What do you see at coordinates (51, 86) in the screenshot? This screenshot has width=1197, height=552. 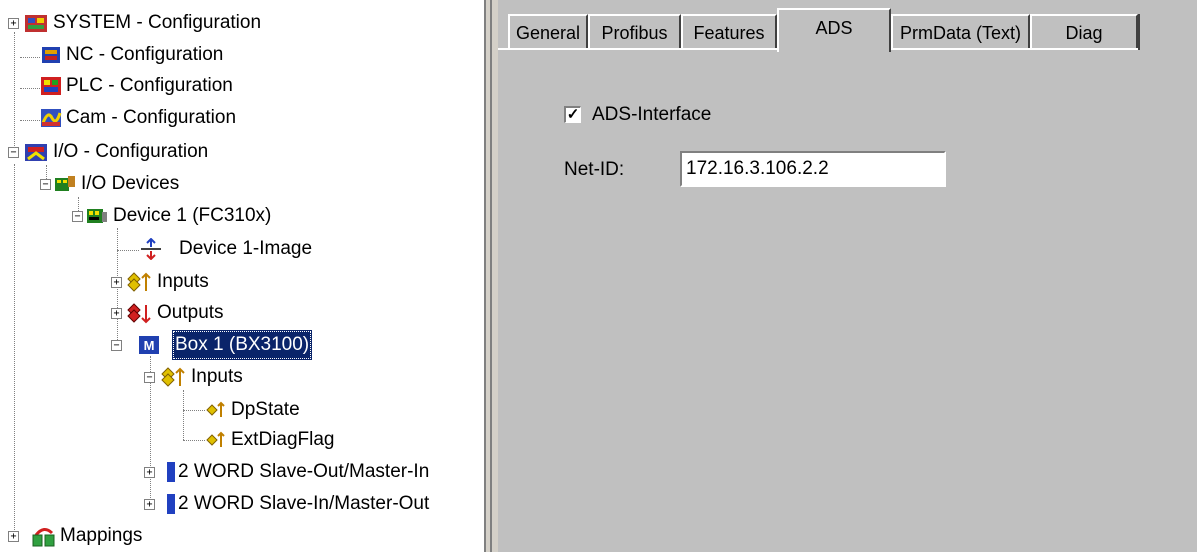 I see `plc-config-icon` at bounding box center [51, 86].